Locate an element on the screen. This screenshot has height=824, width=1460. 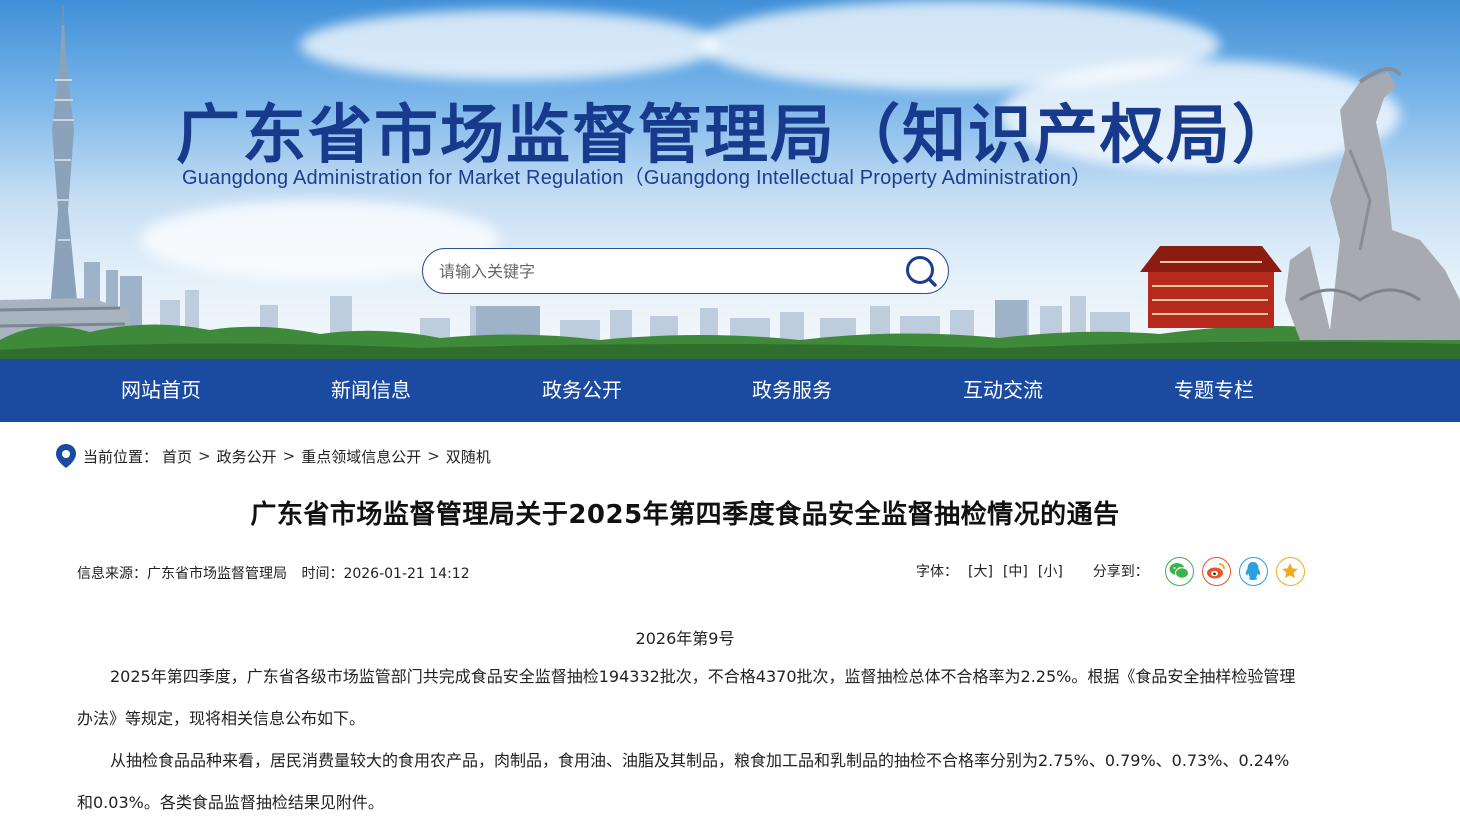
font-size-label: 字体： is located at coordinates (937, 572).